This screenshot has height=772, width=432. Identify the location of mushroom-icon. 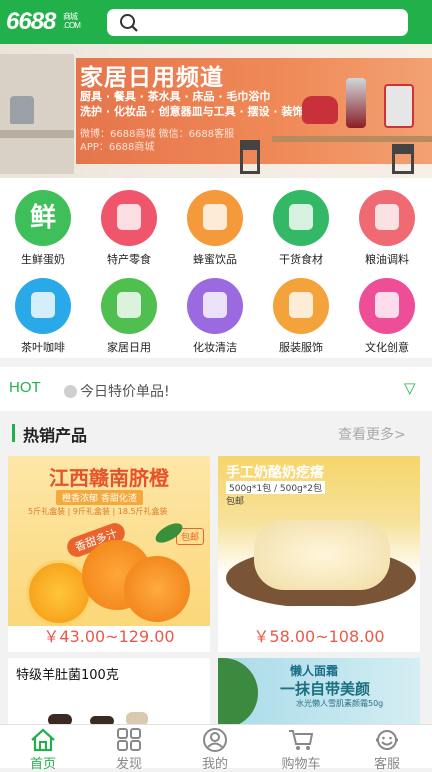
(301, 218).